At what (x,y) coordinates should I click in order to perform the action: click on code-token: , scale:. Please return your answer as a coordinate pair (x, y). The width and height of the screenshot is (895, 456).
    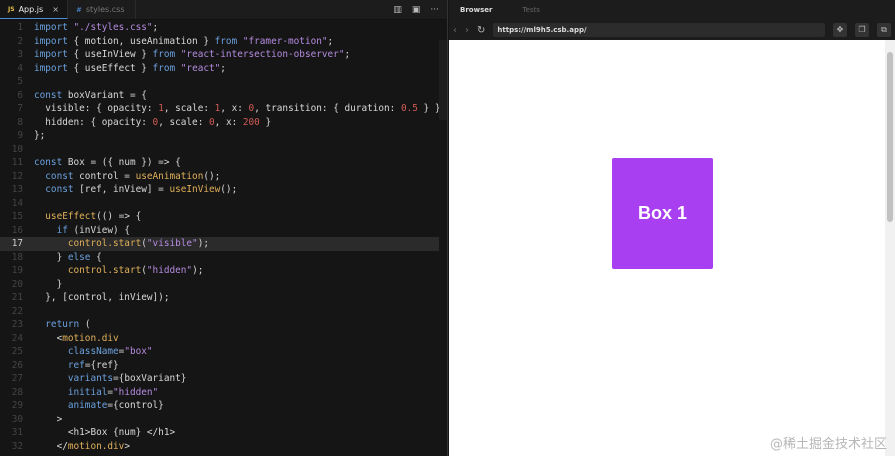
    Looking at the image, I should click on (183, 122).